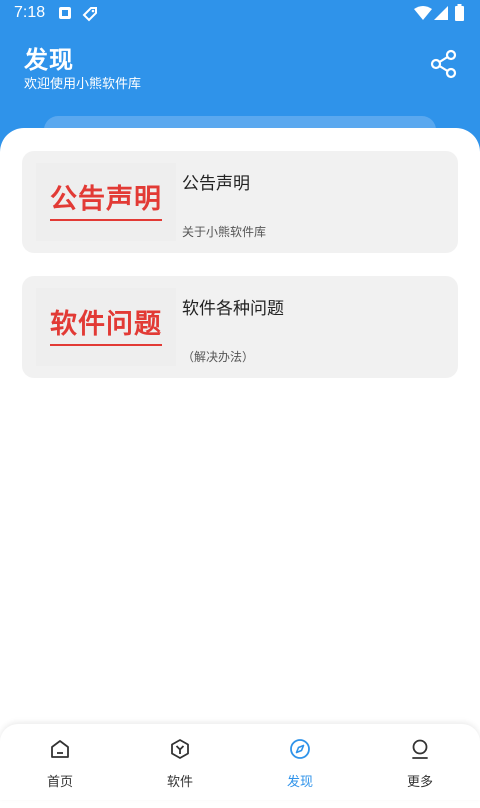 This screenshot has width=480, height=808. What do you see at coordinates (240, 14) in the screenshot?
I see `status-bar: 7:18` at bounding box center [240, 14].